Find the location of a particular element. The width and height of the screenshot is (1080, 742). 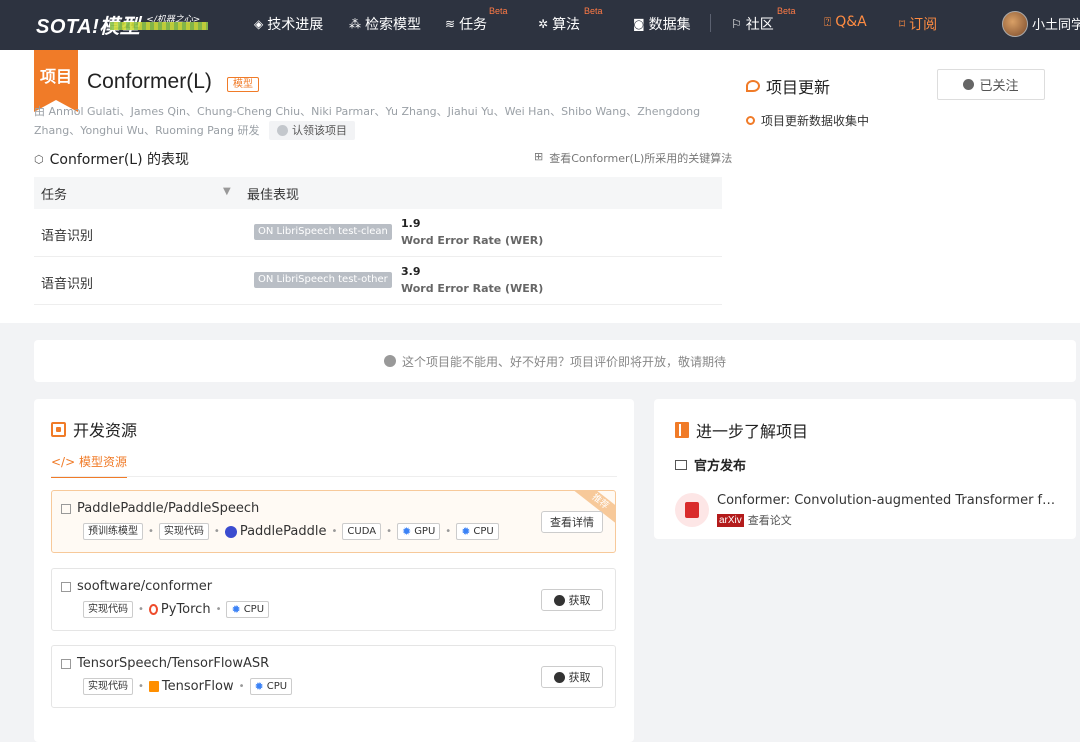

tag-pretrained: 预训练模型 is located at coordinates (113, 531).